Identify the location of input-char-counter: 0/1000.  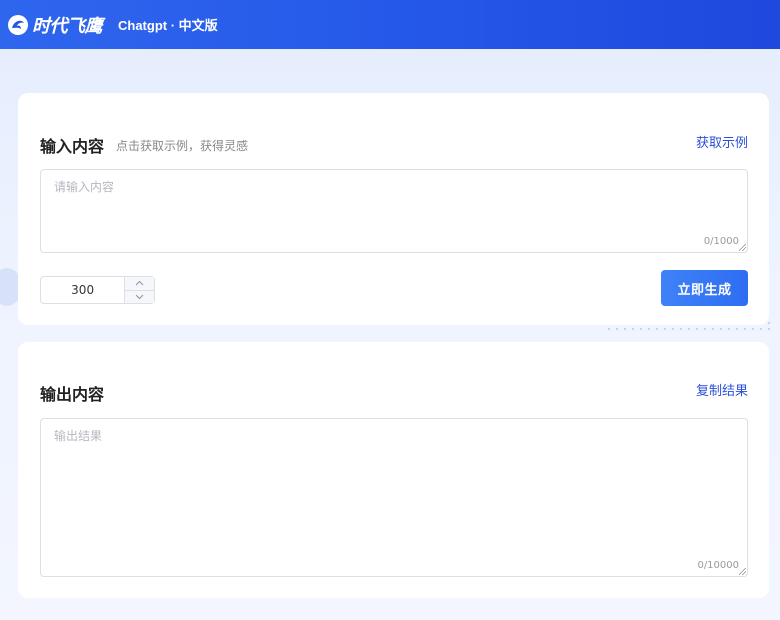
(721, 241).